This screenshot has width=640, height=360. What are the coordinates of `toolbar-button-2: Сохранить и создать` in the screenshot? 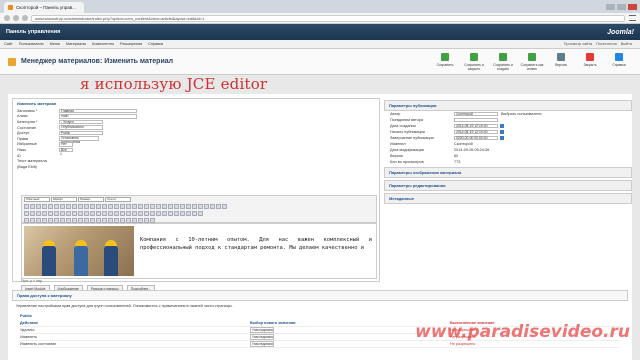 It's located at (503, 61).